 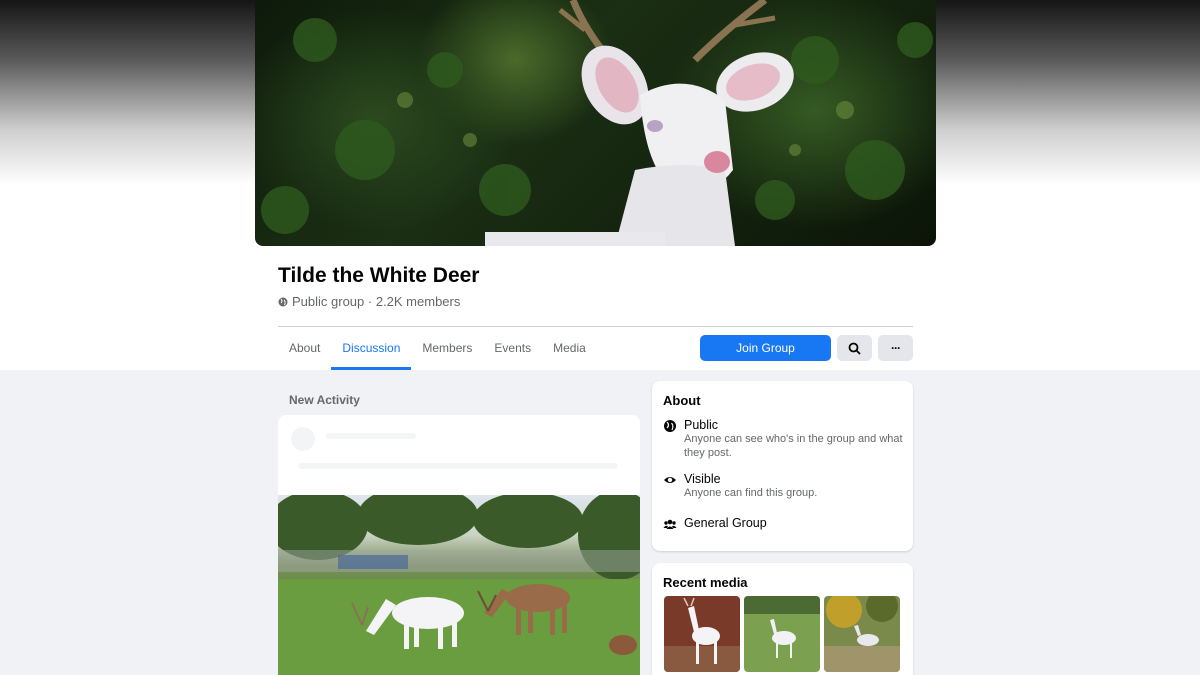 I want to click on more-options-button: ···, so click(x=895, y=348).